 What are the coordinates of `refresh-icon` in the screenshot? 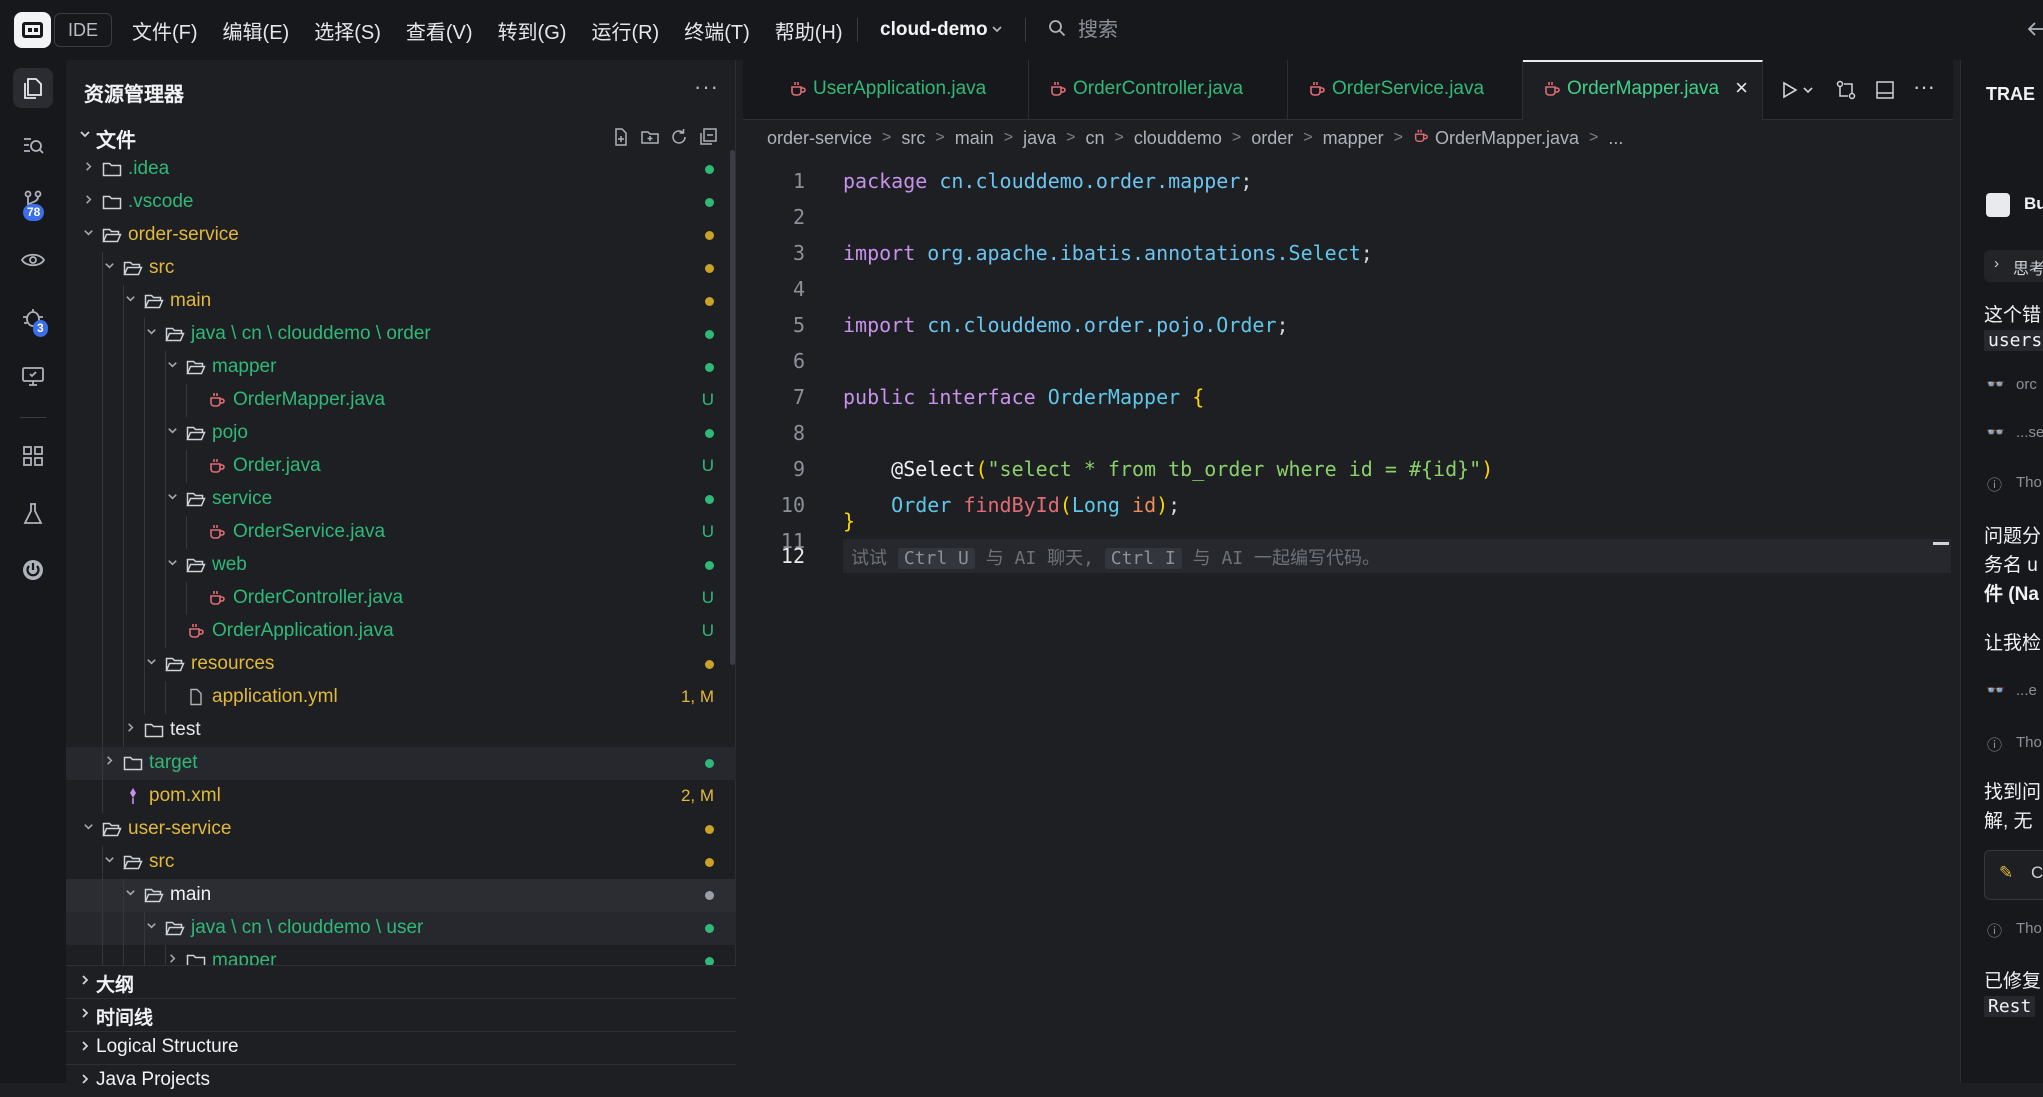 It's located at (679, 137).